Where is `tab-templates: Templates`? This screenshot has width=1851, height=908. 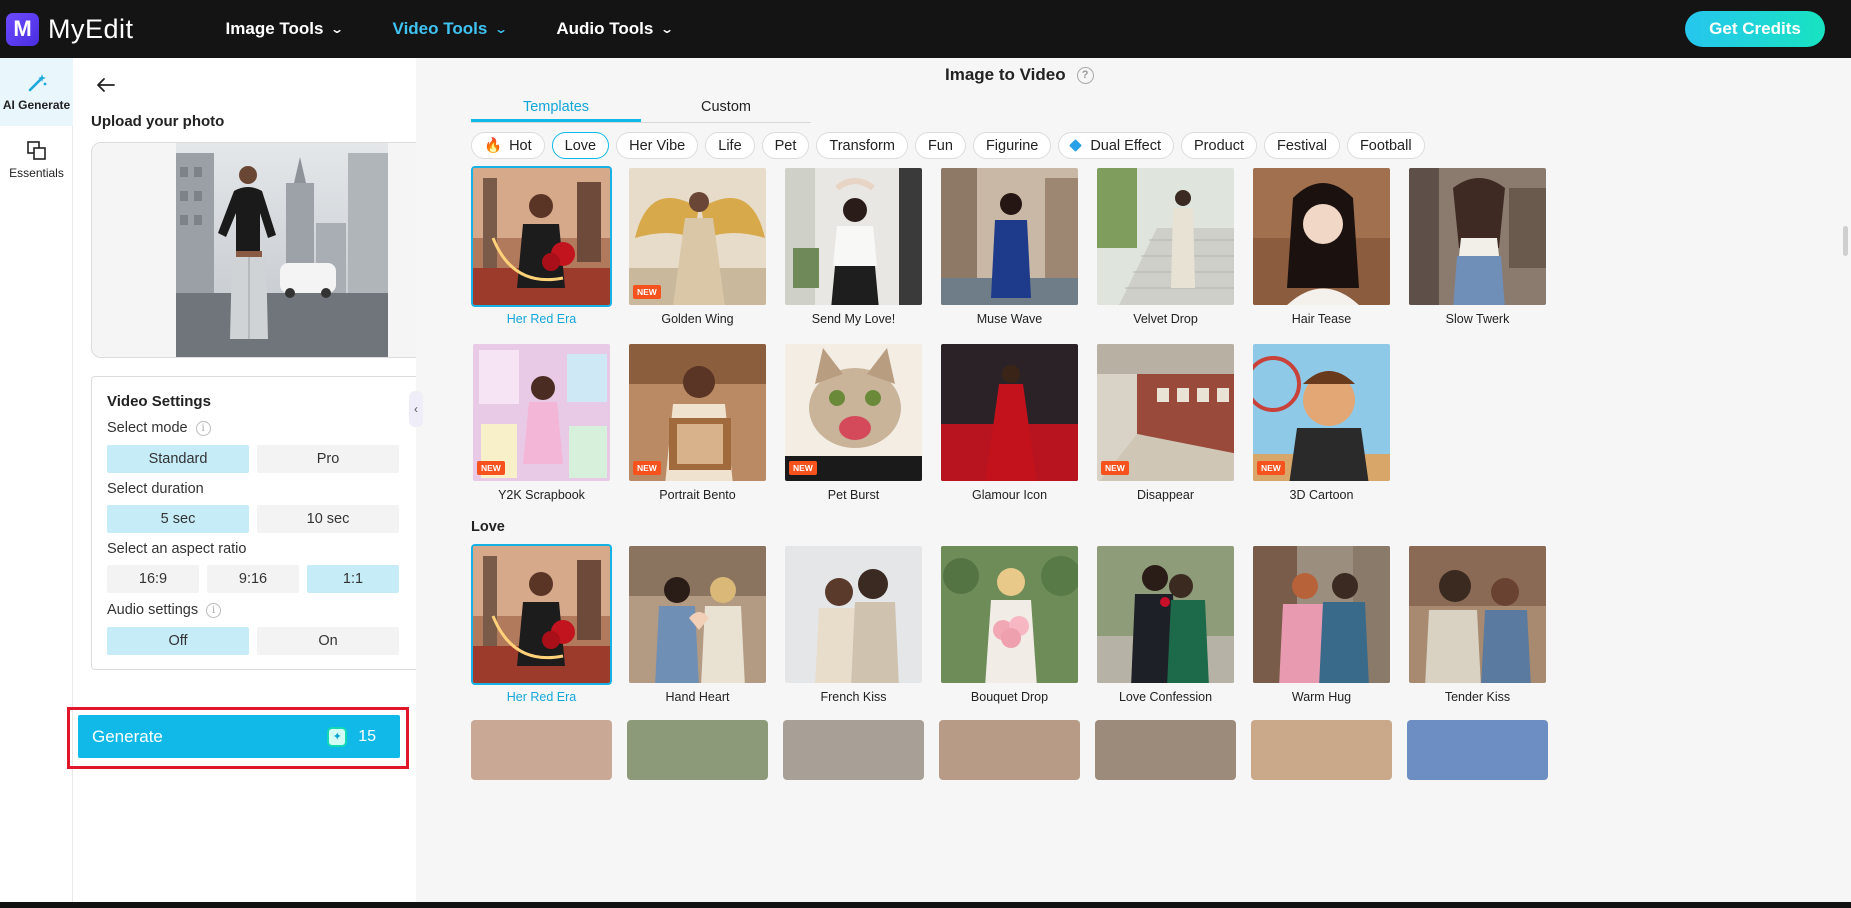 tab-templates: Templates is located at coordinates (556, 107).